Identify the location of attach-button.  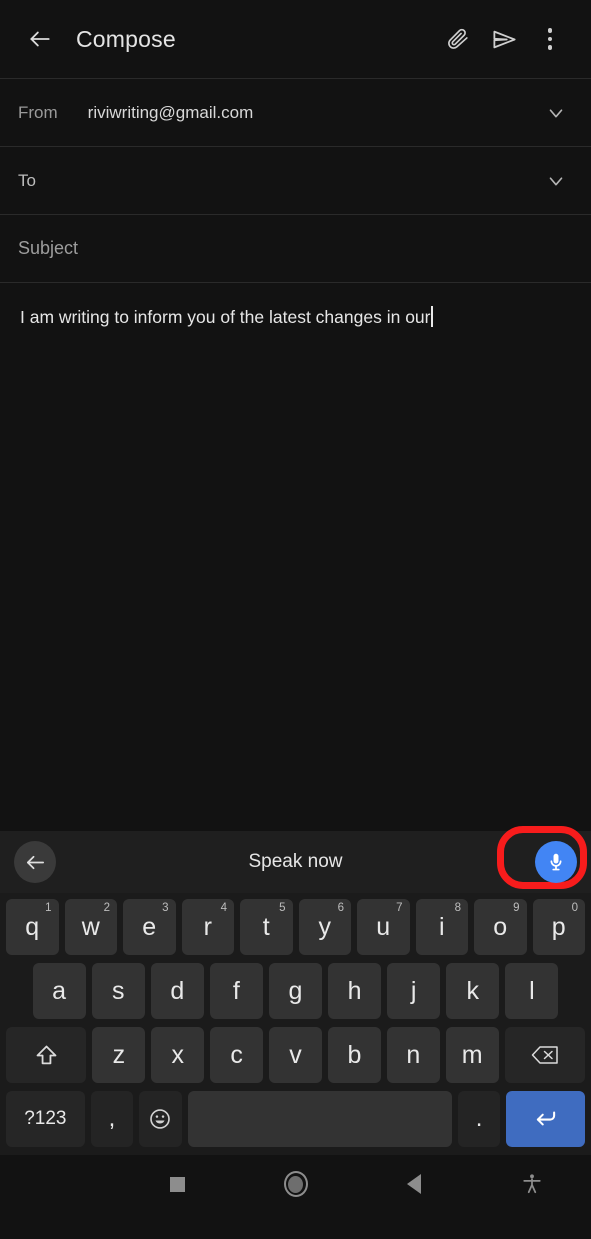
(458, 39).